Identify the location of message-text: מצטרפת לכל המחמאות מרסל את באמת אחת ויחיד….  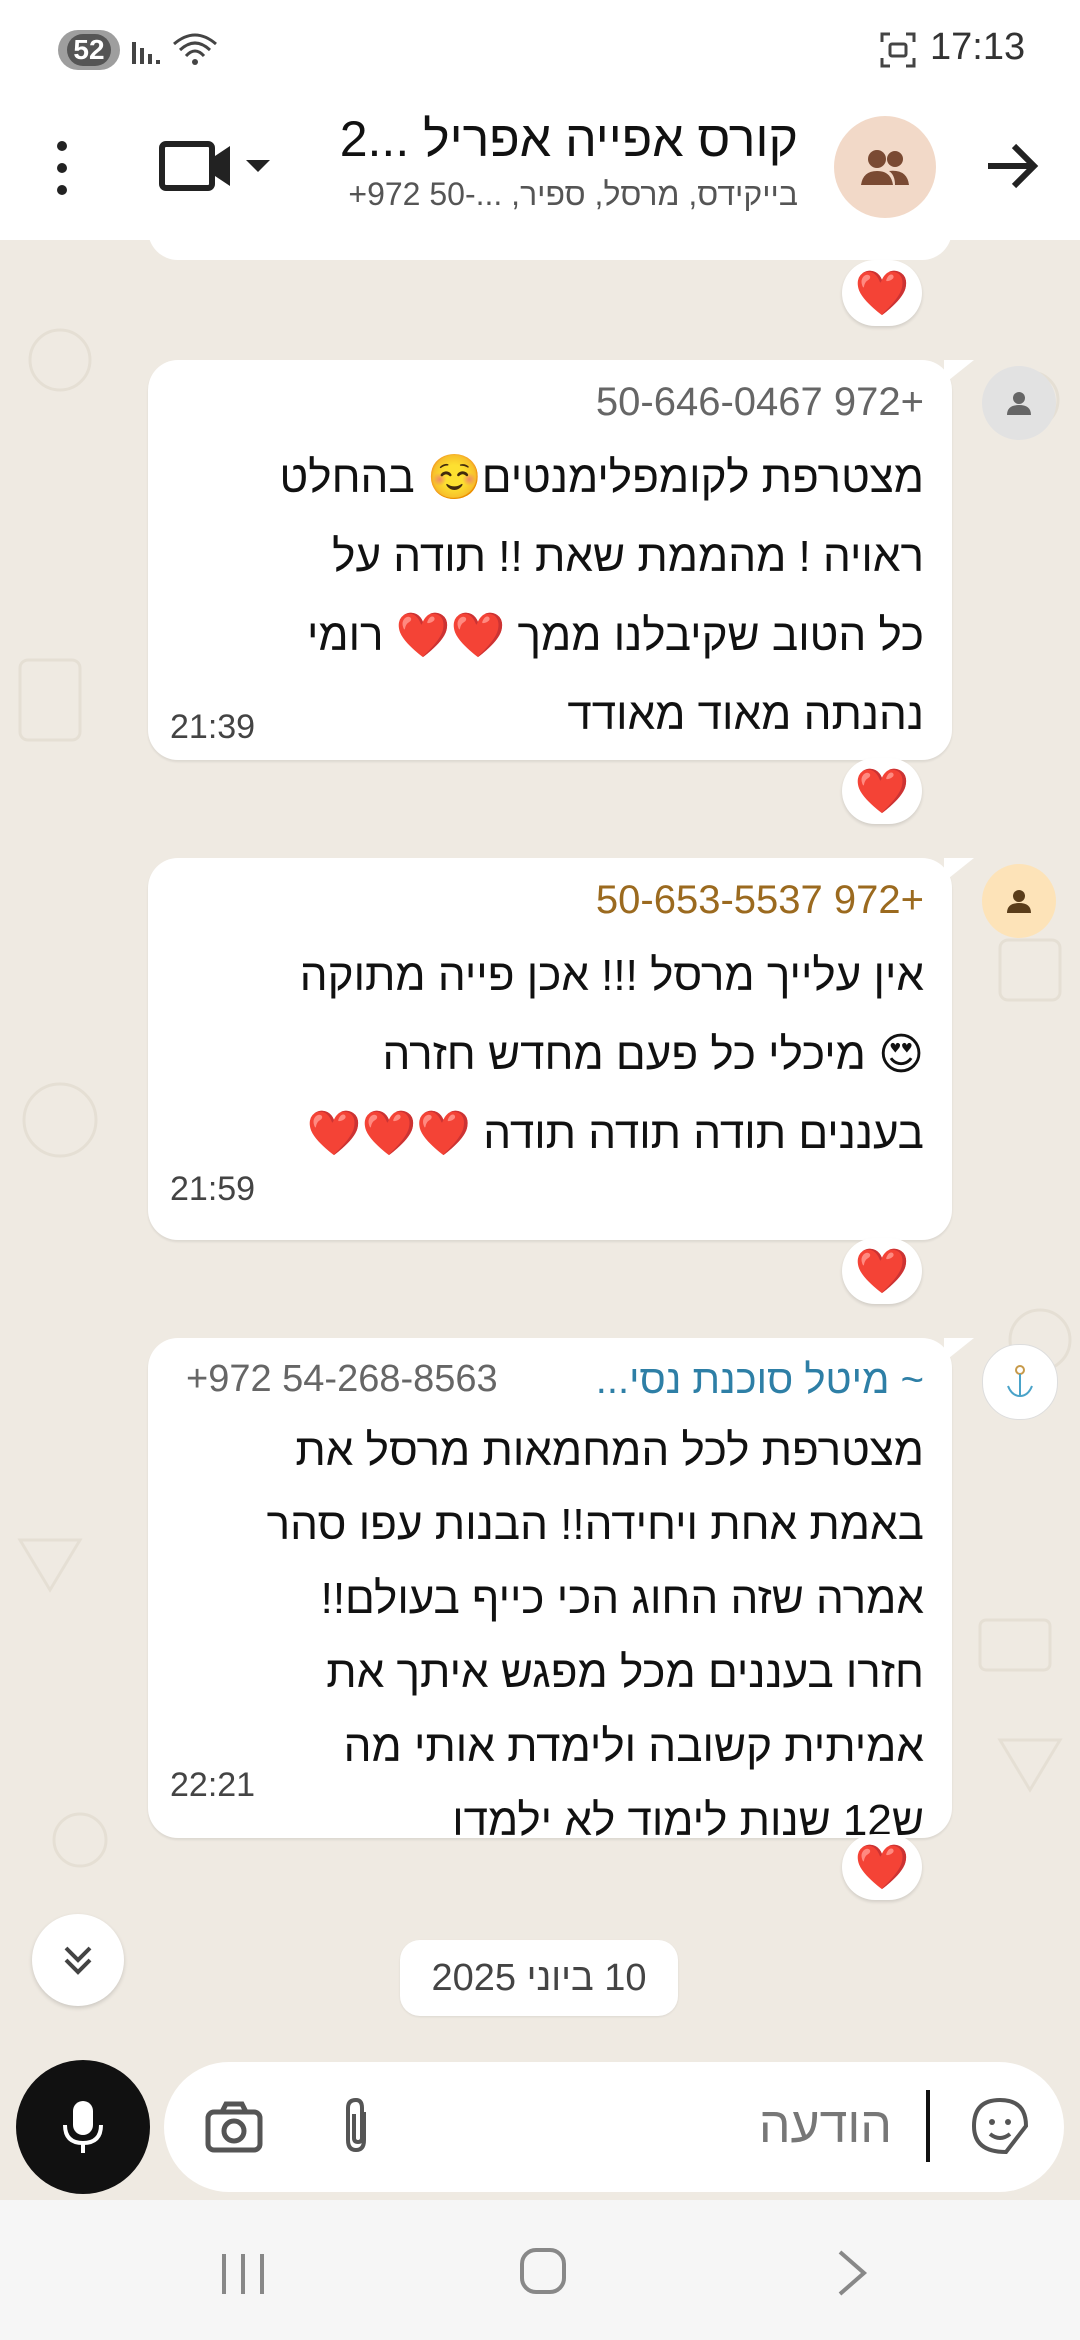
(595, 1635).